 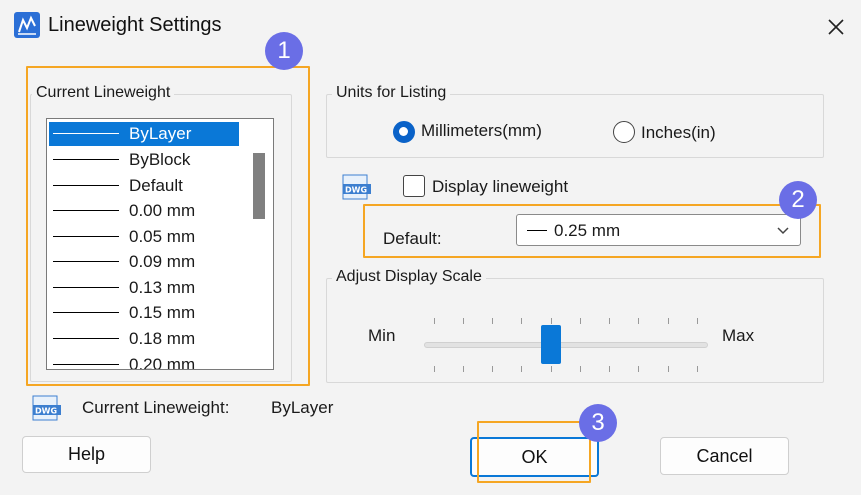 I want to click on inches-radio, so click(x=624, y=132).